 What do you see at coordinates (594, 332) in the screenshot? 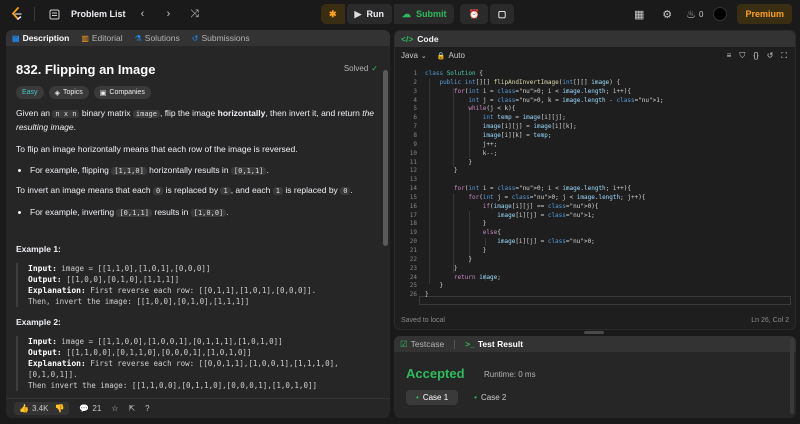
I see `panel-resize-handle` at bounding box center [594, 332].